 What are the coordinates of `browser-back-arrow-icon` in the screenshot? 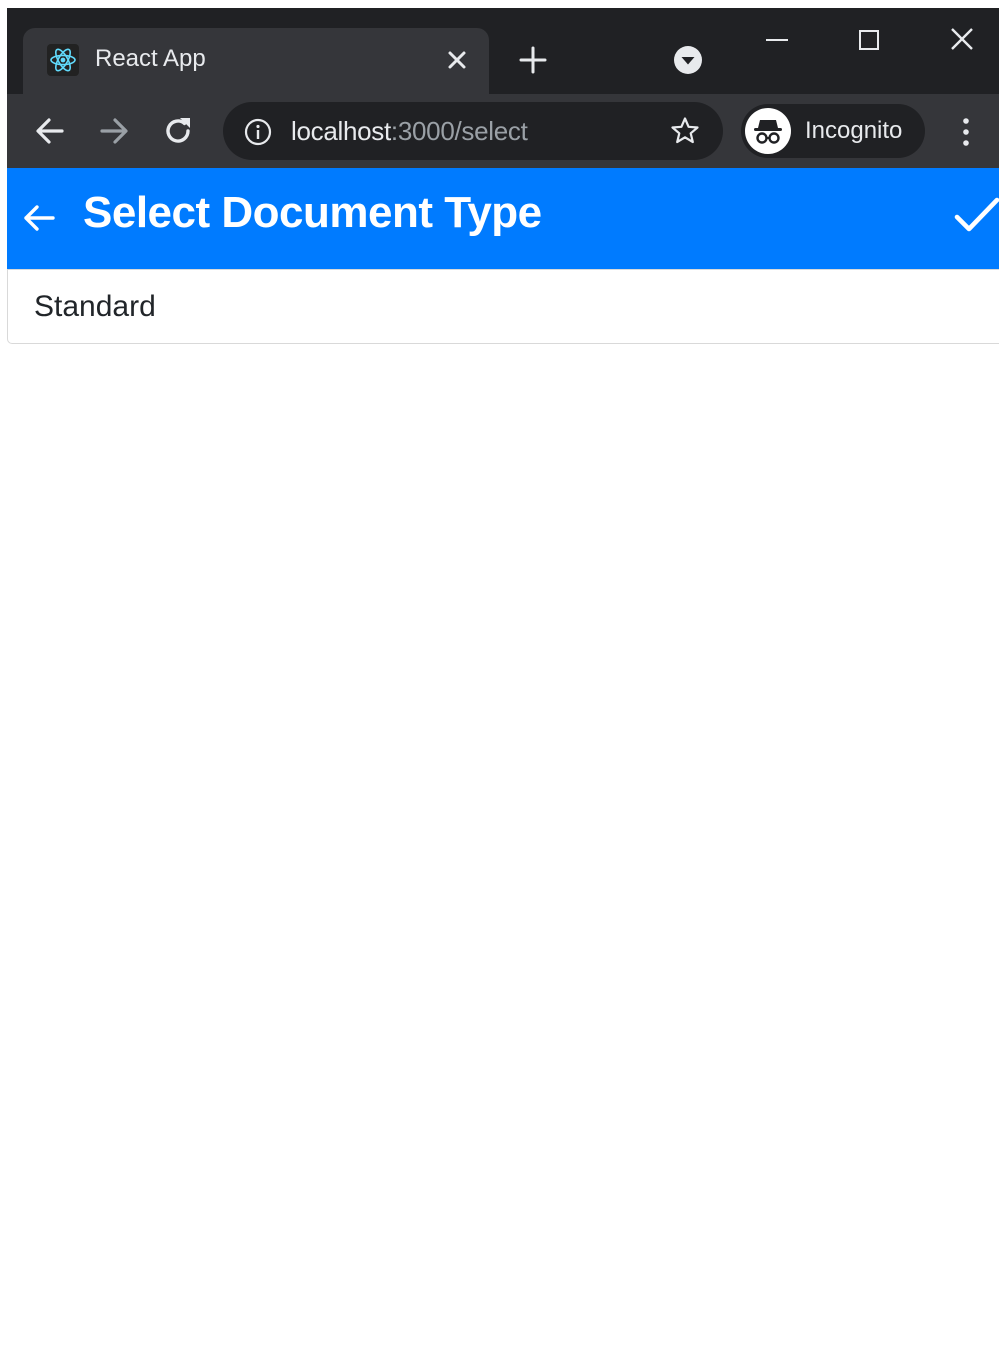 It's located at (50, 131).